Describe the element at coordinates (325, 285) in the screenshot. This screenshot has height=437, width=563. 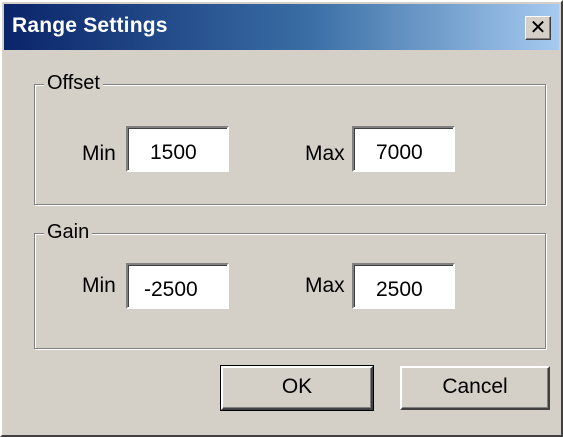
I see `gain-max-label: Max` at that location.